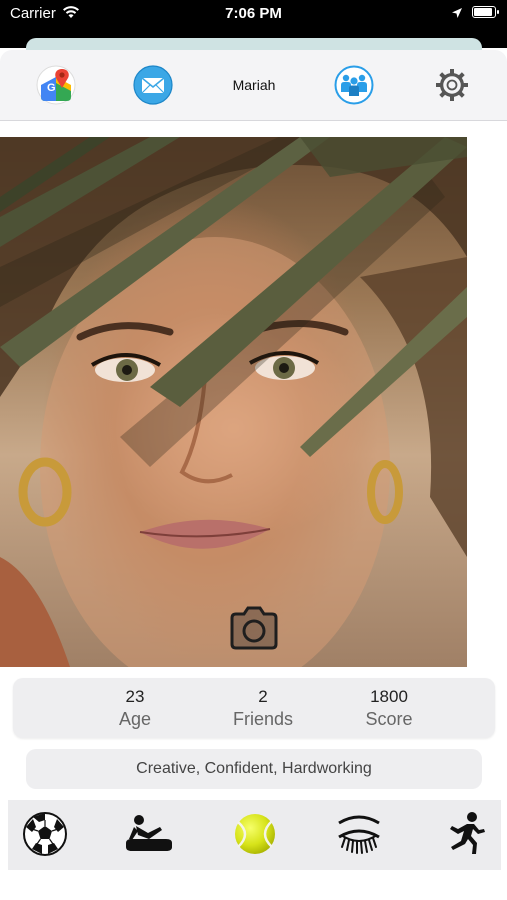  Describe the element at coordinates (135, 719) in the screenshot. I see `stat-label: Age` at that location.